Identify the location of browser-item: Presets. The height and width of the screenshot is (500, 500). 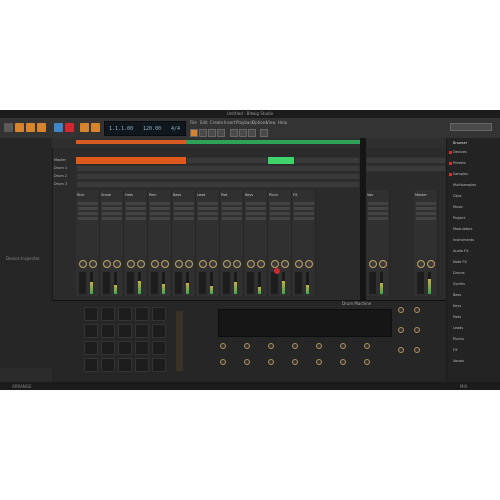
(459, 163).